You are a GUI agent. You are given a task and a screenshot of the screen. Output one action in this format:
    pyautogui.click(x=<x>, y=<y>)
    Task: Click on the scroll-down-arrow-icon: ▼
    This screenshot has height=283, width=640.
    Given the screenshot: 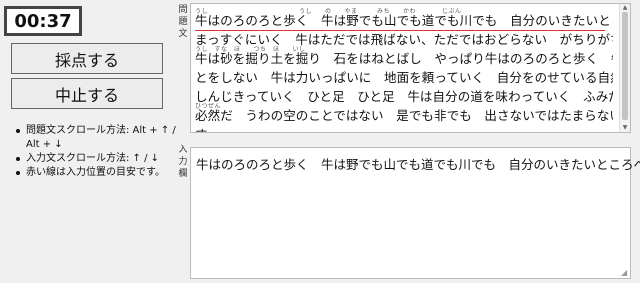 What is the action you would take?
    pyautogui.click(x=625, y=128)
    